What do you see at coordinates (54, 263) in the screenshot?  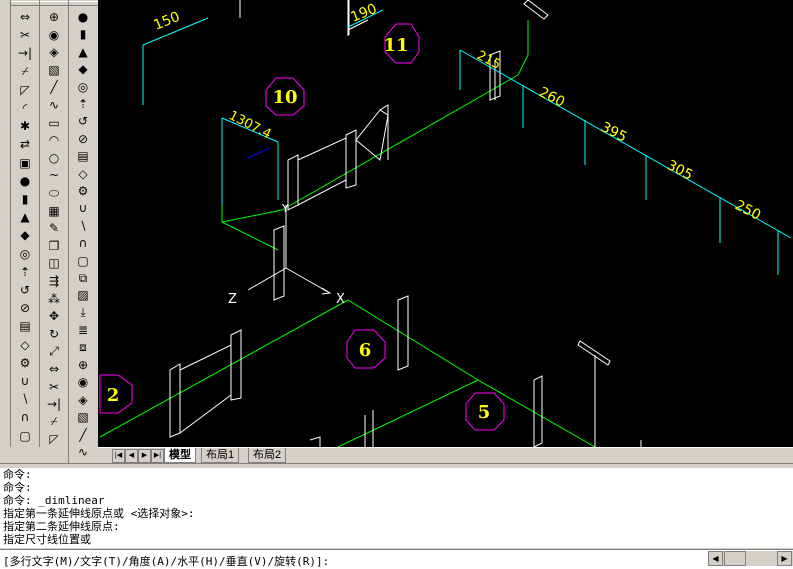 I see `intersect-icon: ◫` at bounding box center [54, 263].